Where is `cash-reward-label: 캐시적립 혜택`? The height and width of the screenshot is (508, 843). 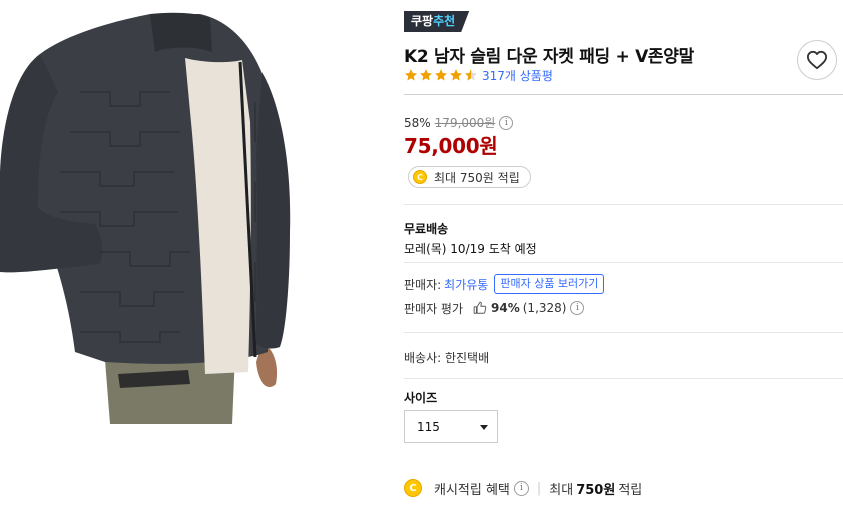 cash-reward-label: 캐시적립 혜택 is located at coordinates (472, 490).